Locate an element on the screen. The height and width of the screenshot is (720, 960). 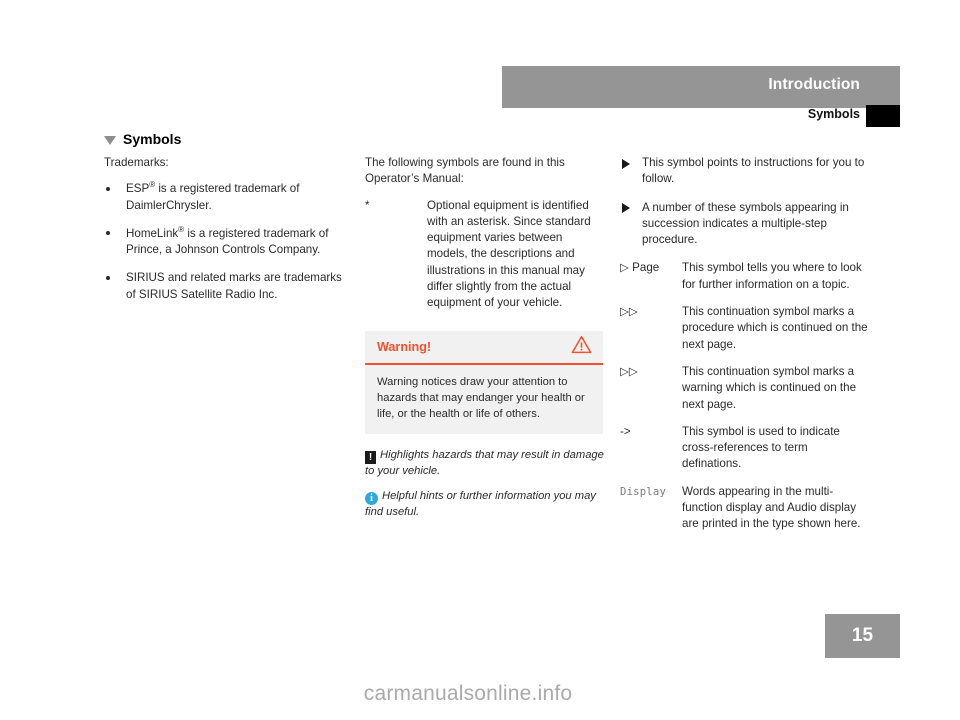
continuation-warning-symbol: ▷▷ is located at coordinates (629, 371).